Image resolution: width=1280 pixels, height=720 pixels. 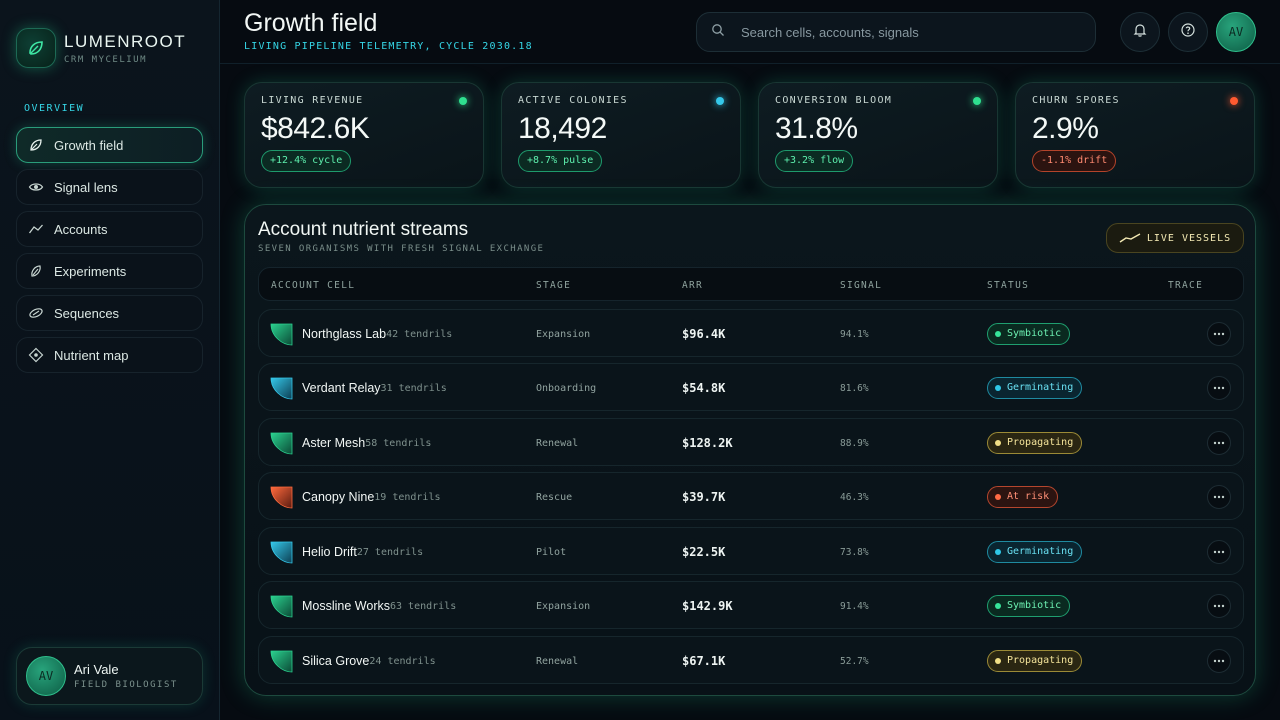 What do you see at coordinates (718, 32) in the screenshot?
I see `search-icon` at bounding box center [718, 32].